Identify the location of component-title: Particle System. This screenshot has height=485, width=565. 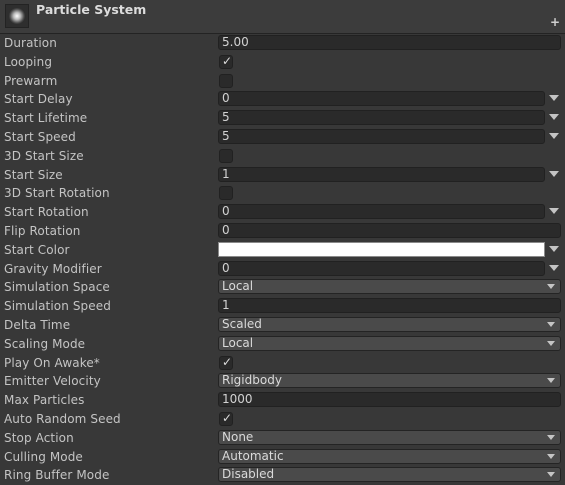
(91, 9).